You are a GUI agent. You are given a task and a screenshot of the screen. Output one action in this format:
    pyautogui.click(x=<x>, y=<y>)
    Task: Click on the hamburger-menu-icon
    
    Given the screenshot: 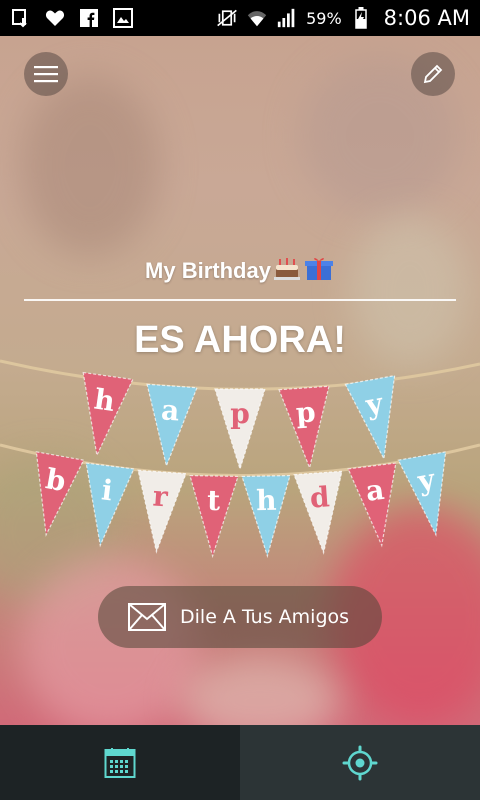 What is the action you would take?
    pyautogui.click(x=46, y=74)
    